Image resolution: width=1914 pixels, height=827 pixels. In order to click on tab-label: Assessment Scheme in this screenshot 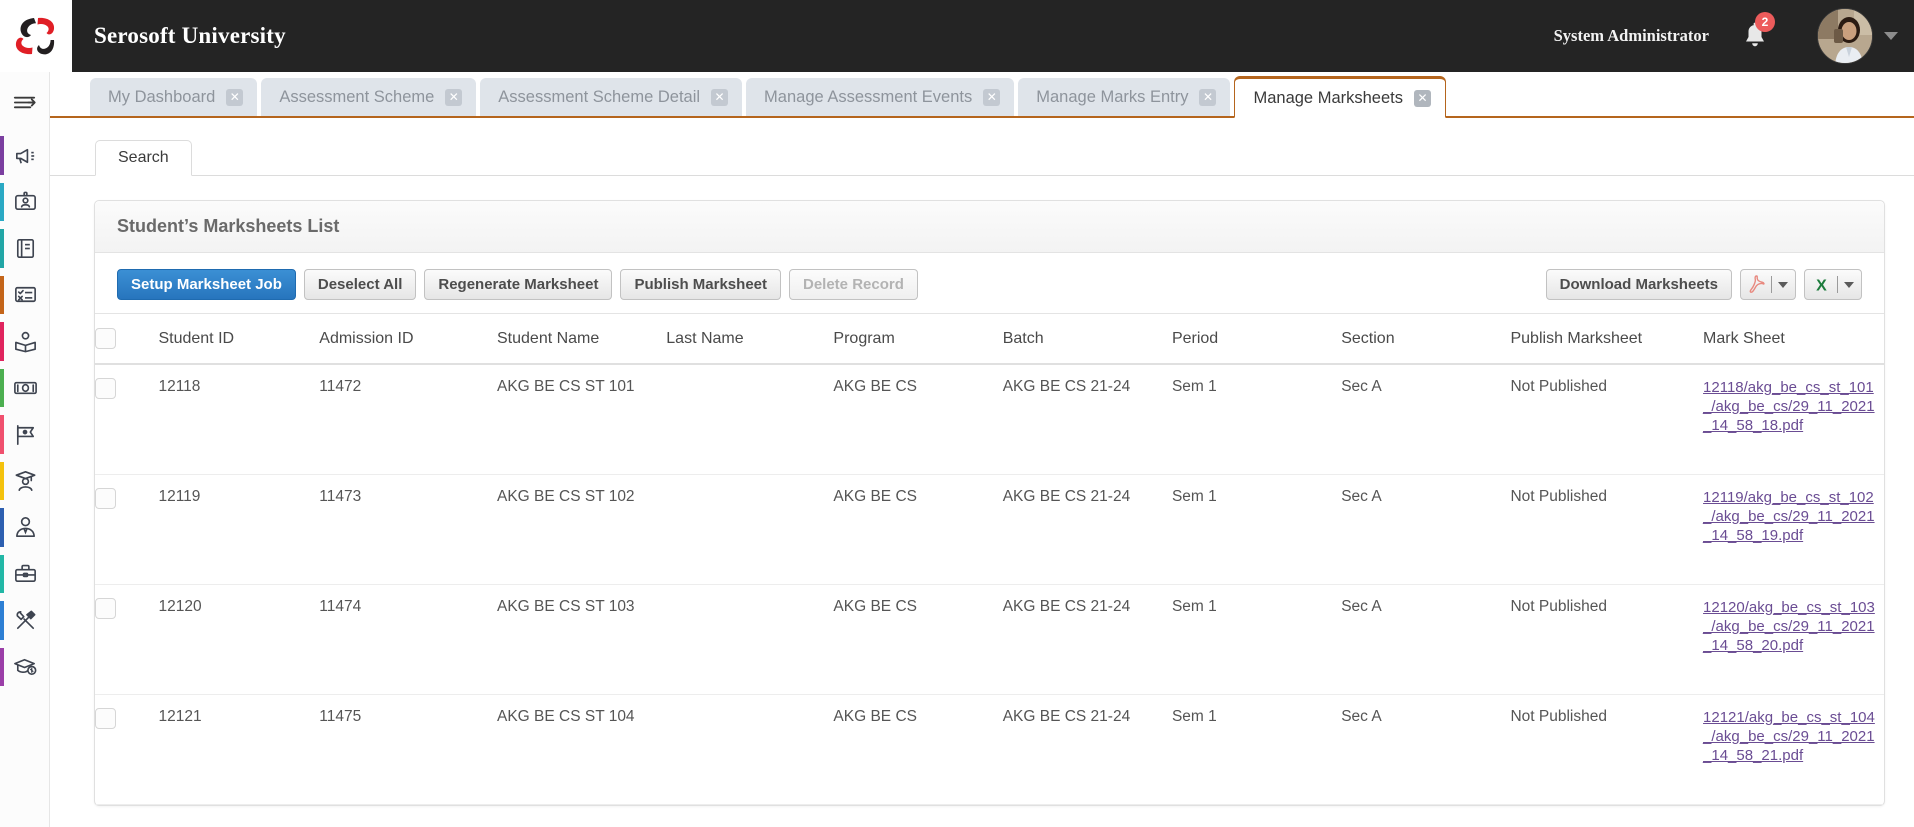, I will do `click(357, 96)`.